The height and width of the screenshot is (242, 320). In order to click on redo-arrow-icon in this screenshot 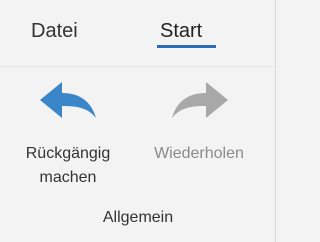, I will do `click(200, 100)`.